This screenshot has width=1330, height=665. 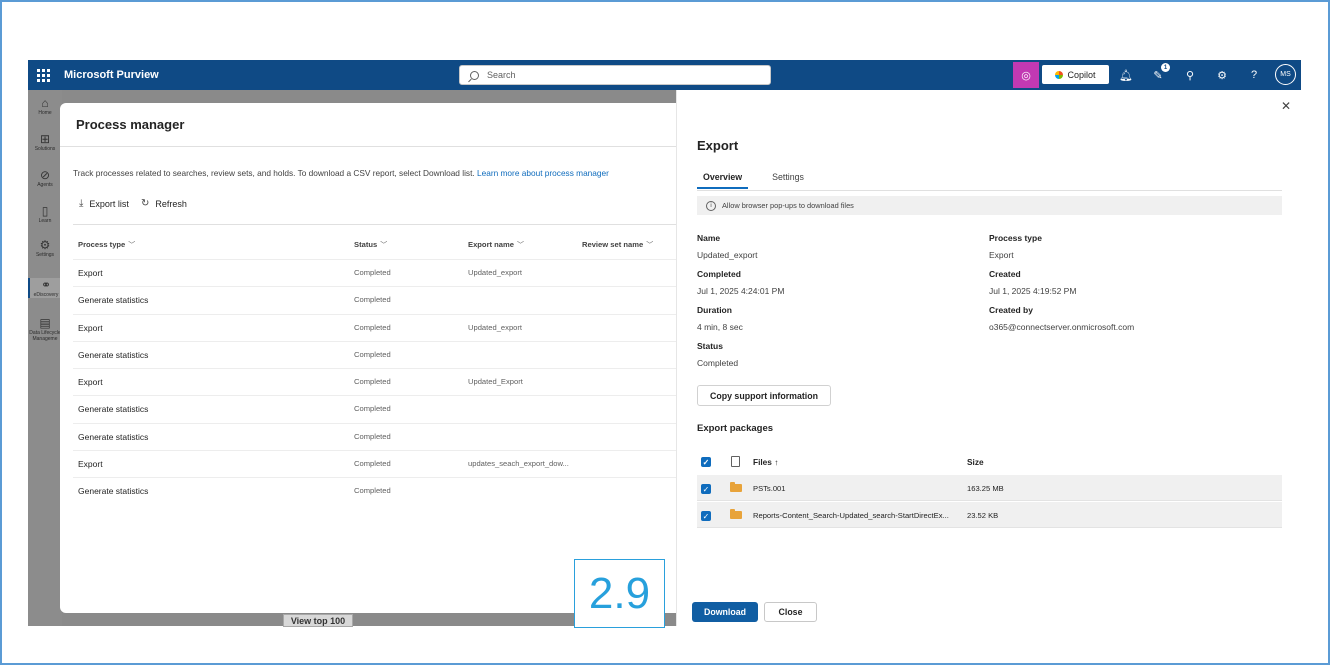 What do you see at coordinates (790, 612) in the screenshot?
I see `close-button: Close` at bounding box center [790, 612].